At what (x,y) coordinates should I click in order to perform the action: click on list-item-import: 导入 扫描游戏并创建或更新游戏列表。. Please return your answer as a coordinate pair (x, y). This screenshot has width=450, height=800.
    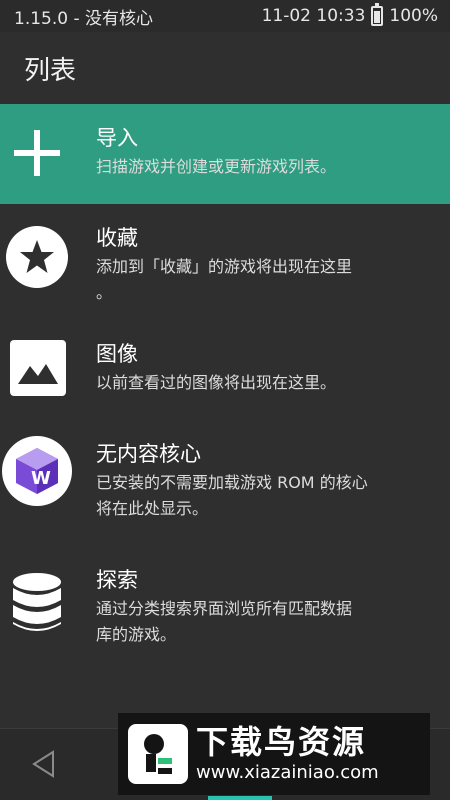
    Looking at the image, I should click on (225, 154).